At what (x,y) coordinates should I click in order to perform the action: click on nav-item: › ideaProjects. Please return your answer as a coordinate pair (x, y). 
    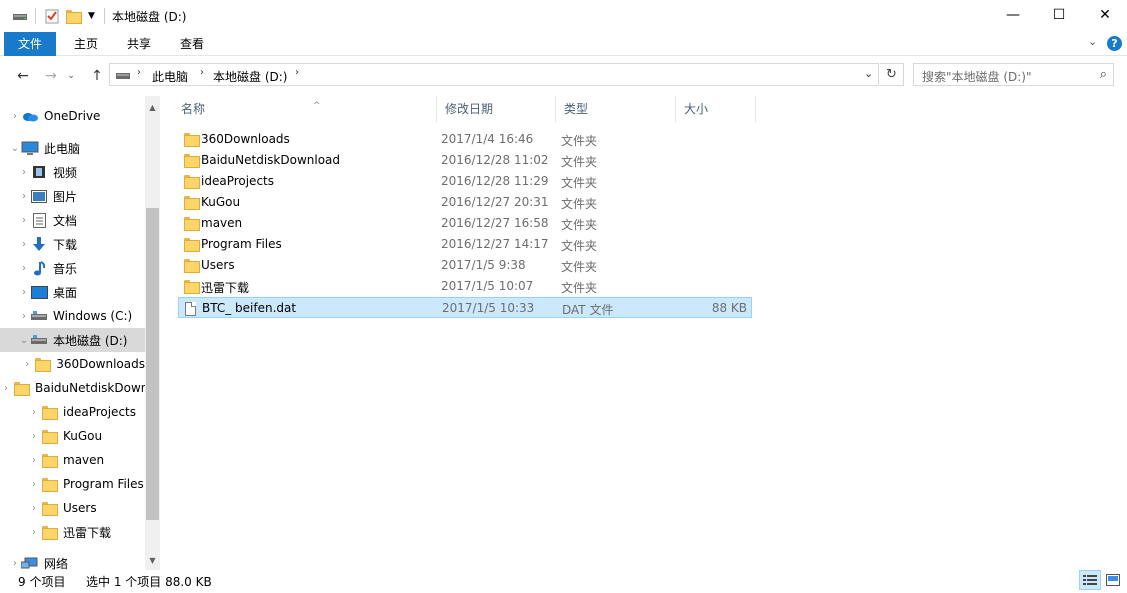
    Looking at the image, I should click on (72, 412).